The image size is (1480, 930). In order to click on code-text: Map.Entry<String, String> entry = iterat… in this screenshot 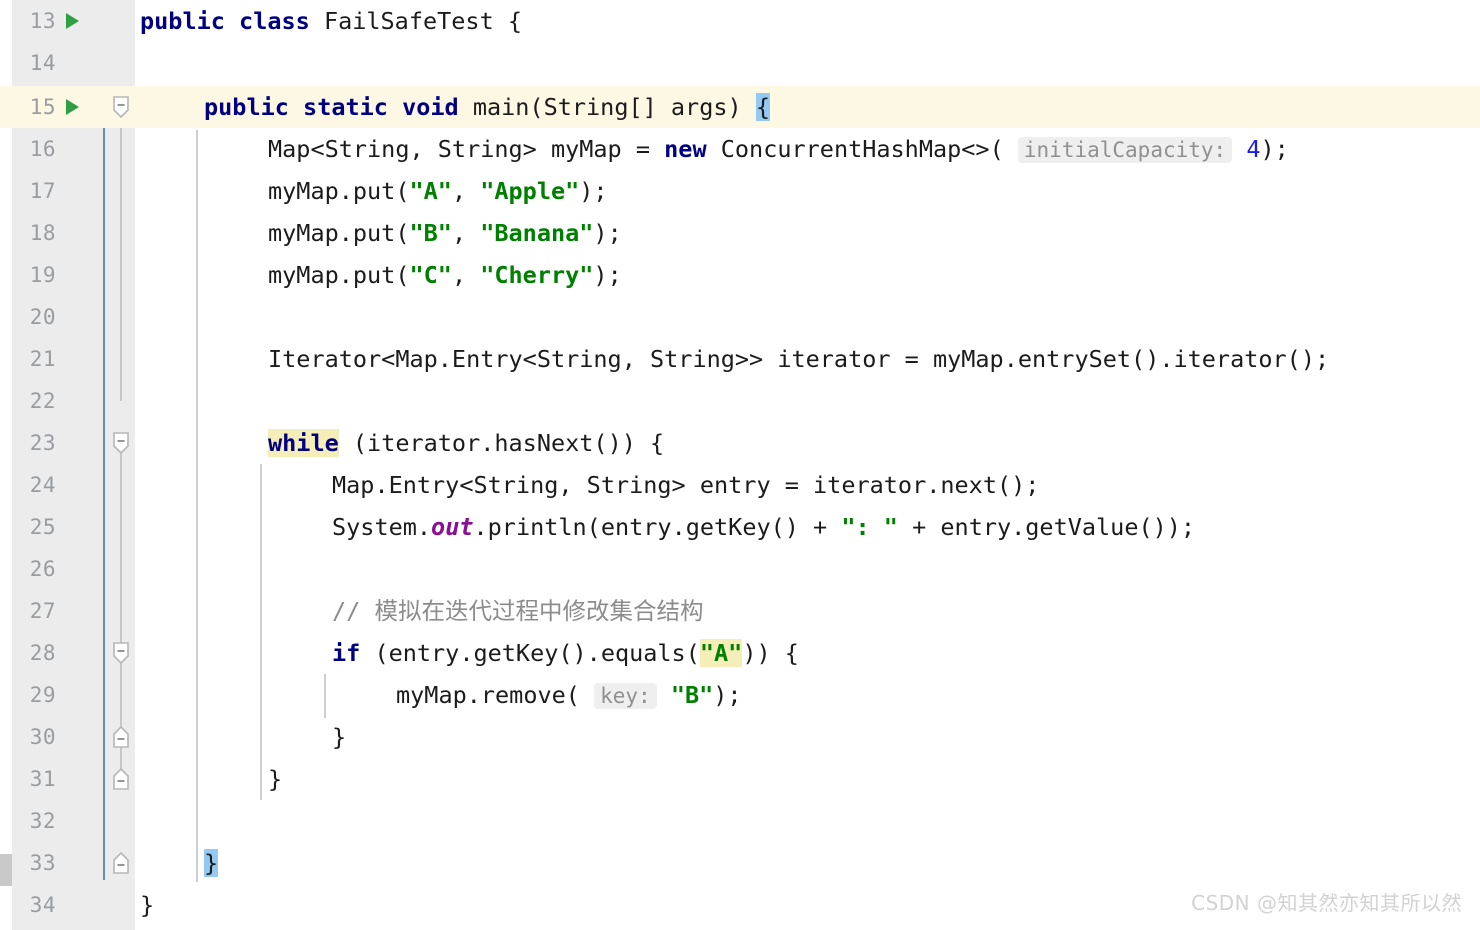, I will do `click(586, 485)`.